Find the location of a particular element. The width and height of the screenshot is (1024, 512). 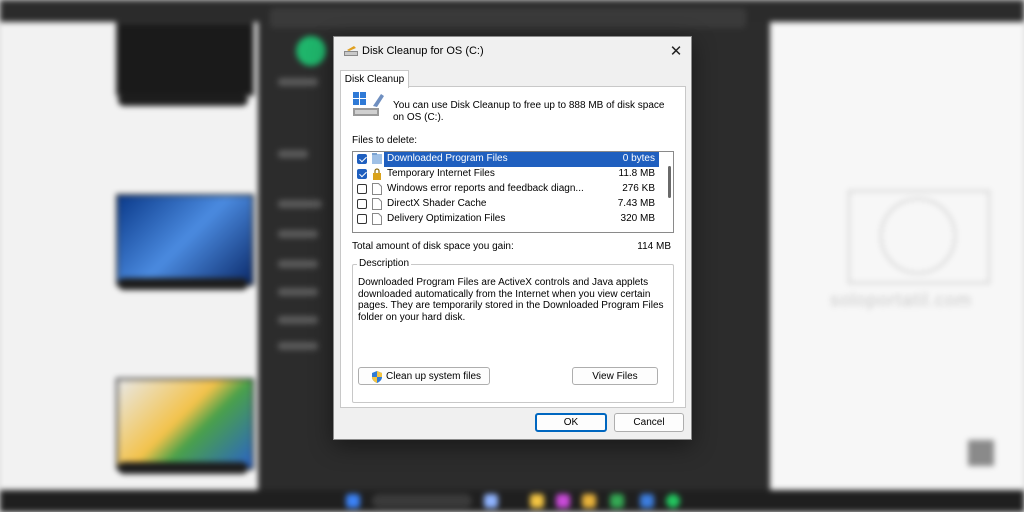

tab-disk-cleanup: Disk Cleanup is located at coordinates (374, 79).